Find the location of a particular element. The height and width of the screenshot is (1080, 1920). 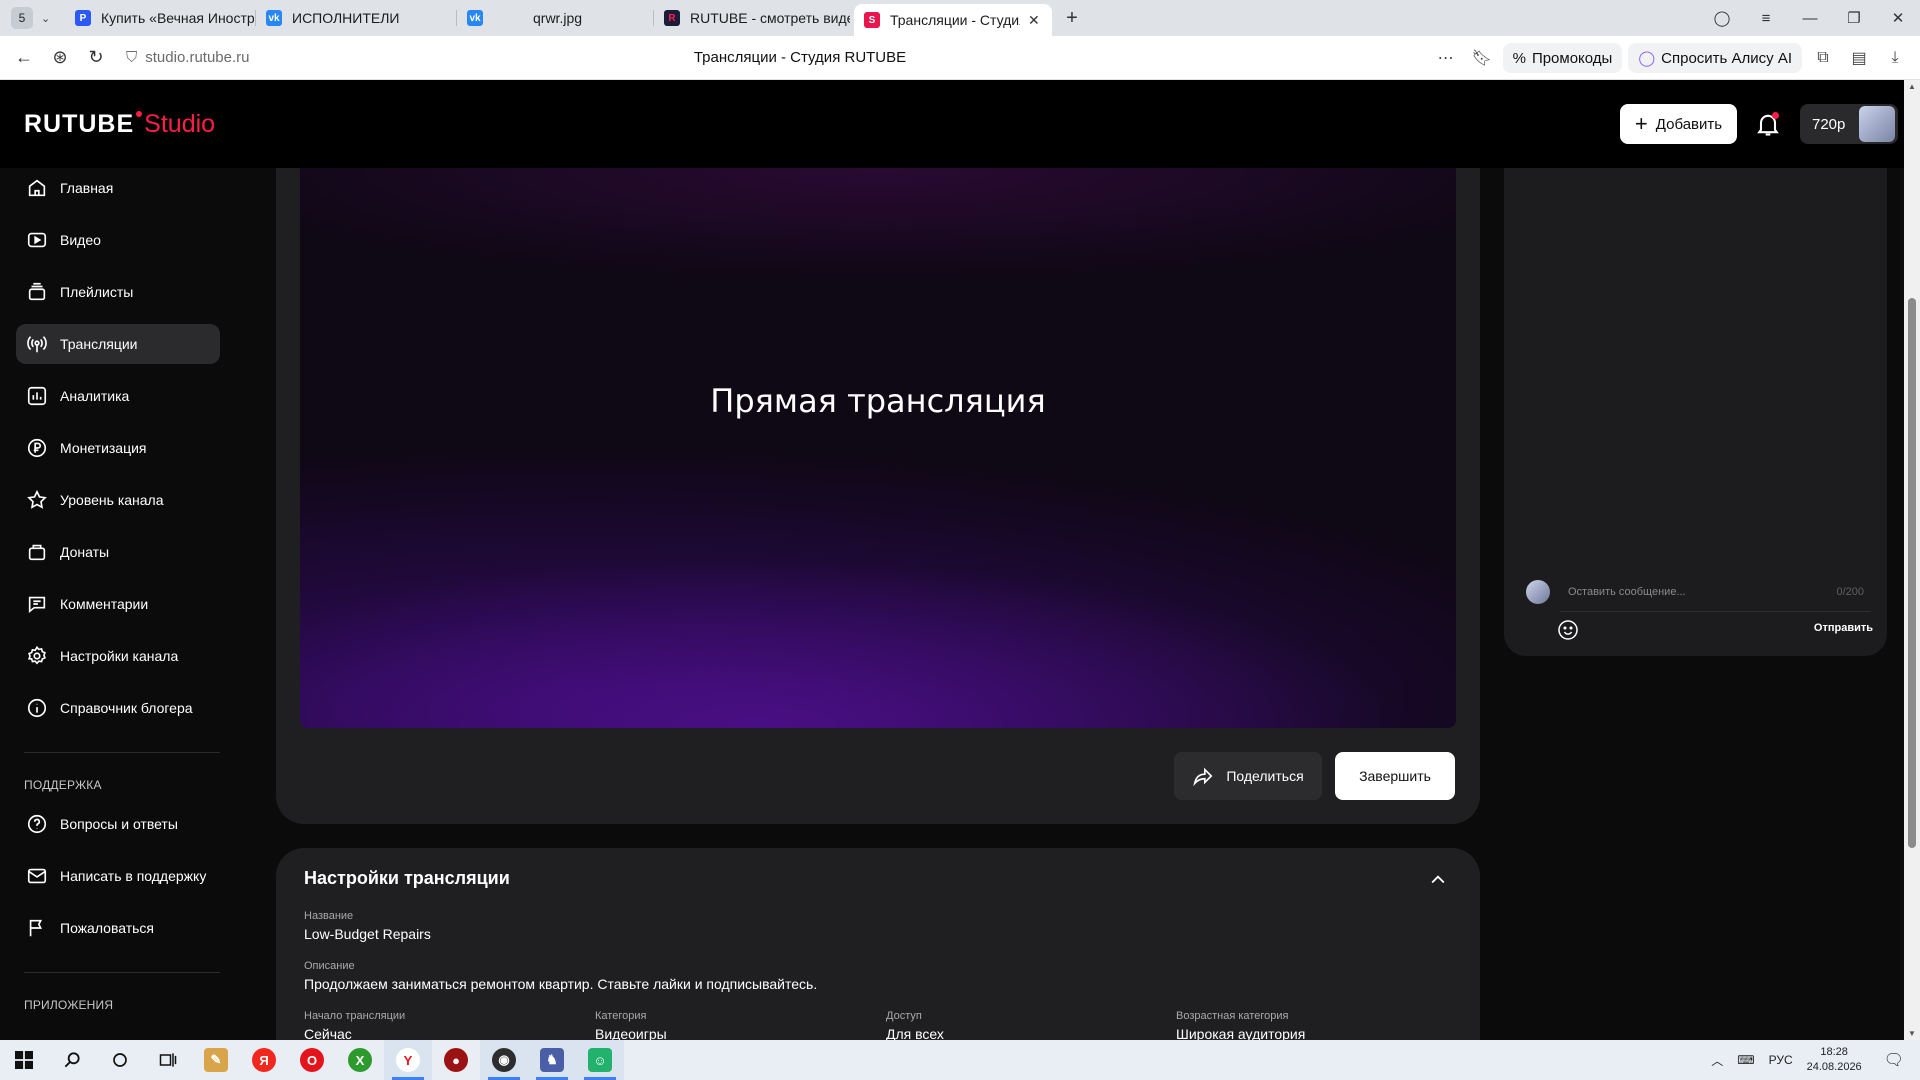

share-button: Поделиться is located at coordinates (1248, 776).